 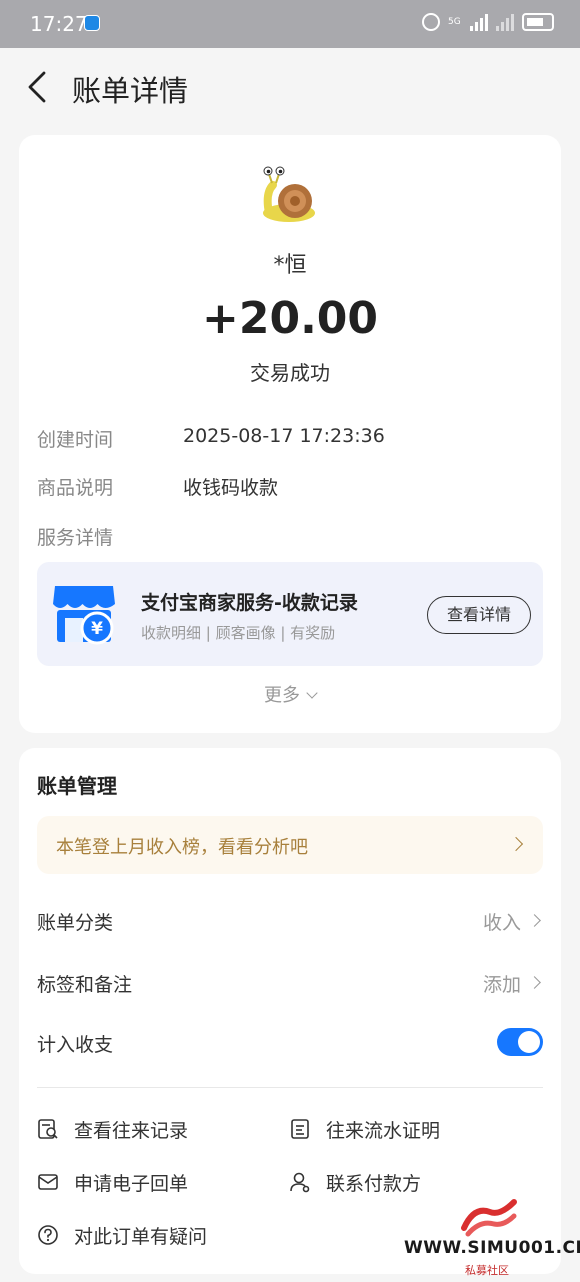 I want to click on order-question-button: 对此订单有疑问, so click(x=157, y=1235).